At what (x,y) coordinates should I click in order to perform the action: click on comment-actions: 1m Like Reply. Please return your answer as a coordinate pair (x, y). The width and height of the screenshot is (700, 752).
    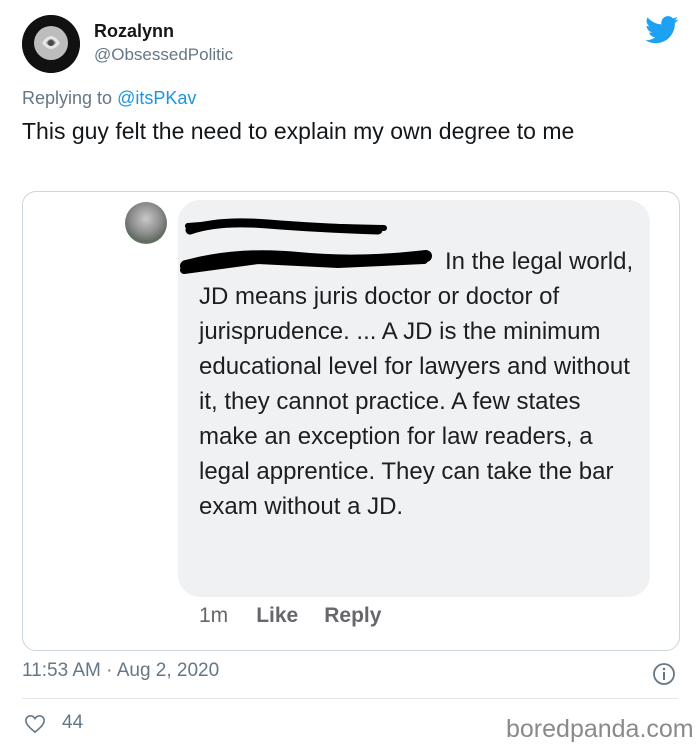
    Looking at the image, I should click on (303, 616).